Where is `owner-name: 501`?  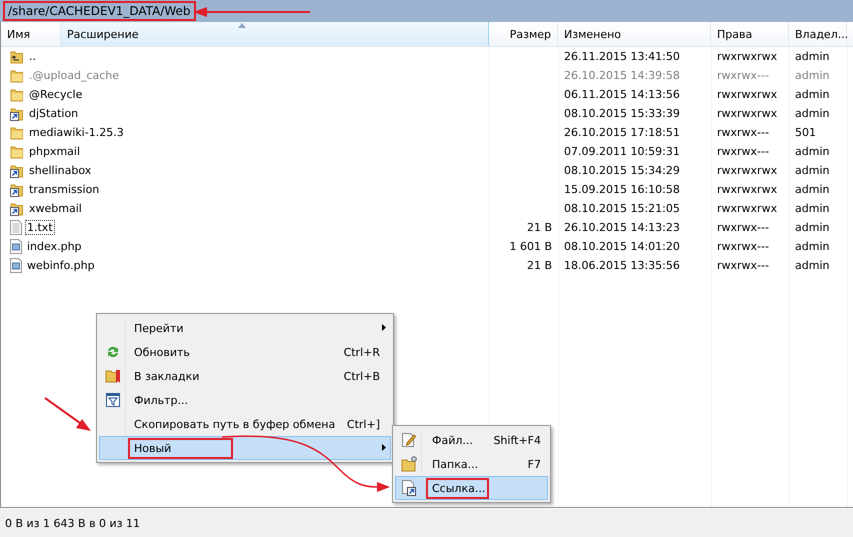 owner-name: 501 is located at coordinates (805, 132).